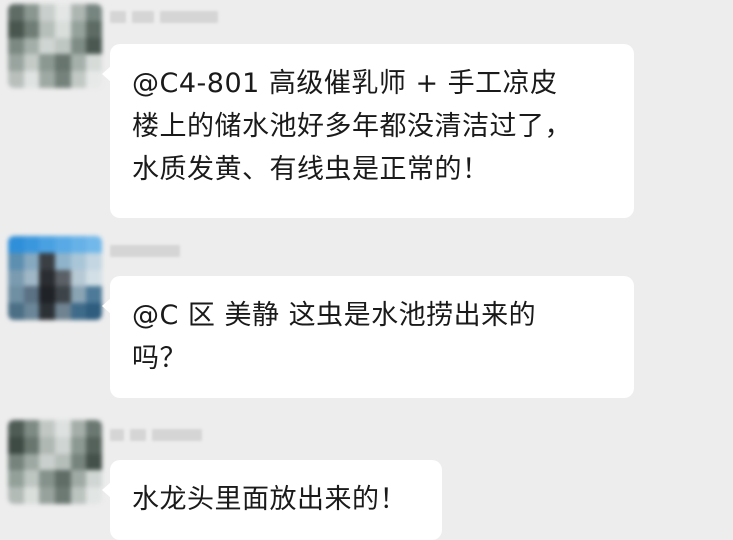 This screenshot has height=540, width=733. I want to click on message-line: 楼上的储水池好多年都没清洁过了，, so click(352, 126).